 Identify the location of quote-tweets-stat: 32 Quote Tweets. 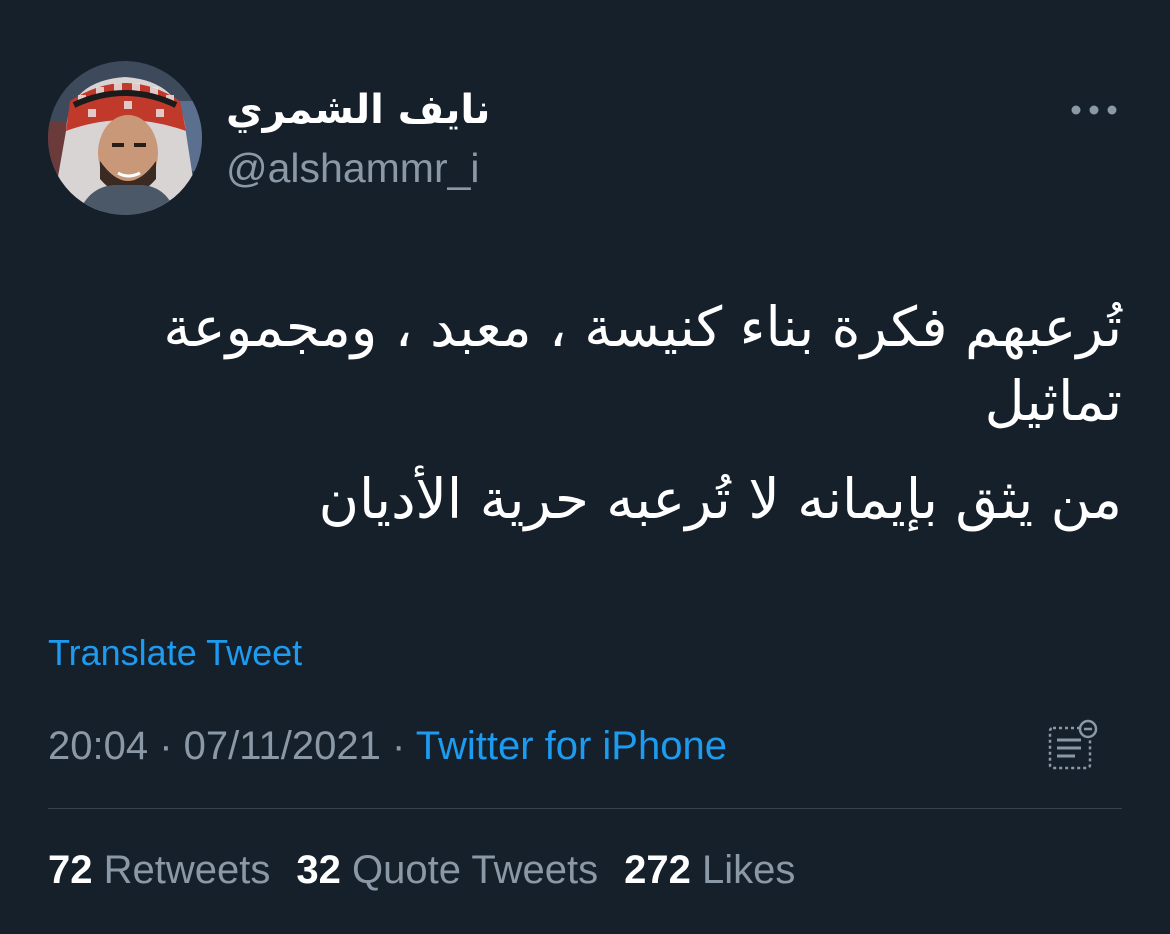
(447, 870).